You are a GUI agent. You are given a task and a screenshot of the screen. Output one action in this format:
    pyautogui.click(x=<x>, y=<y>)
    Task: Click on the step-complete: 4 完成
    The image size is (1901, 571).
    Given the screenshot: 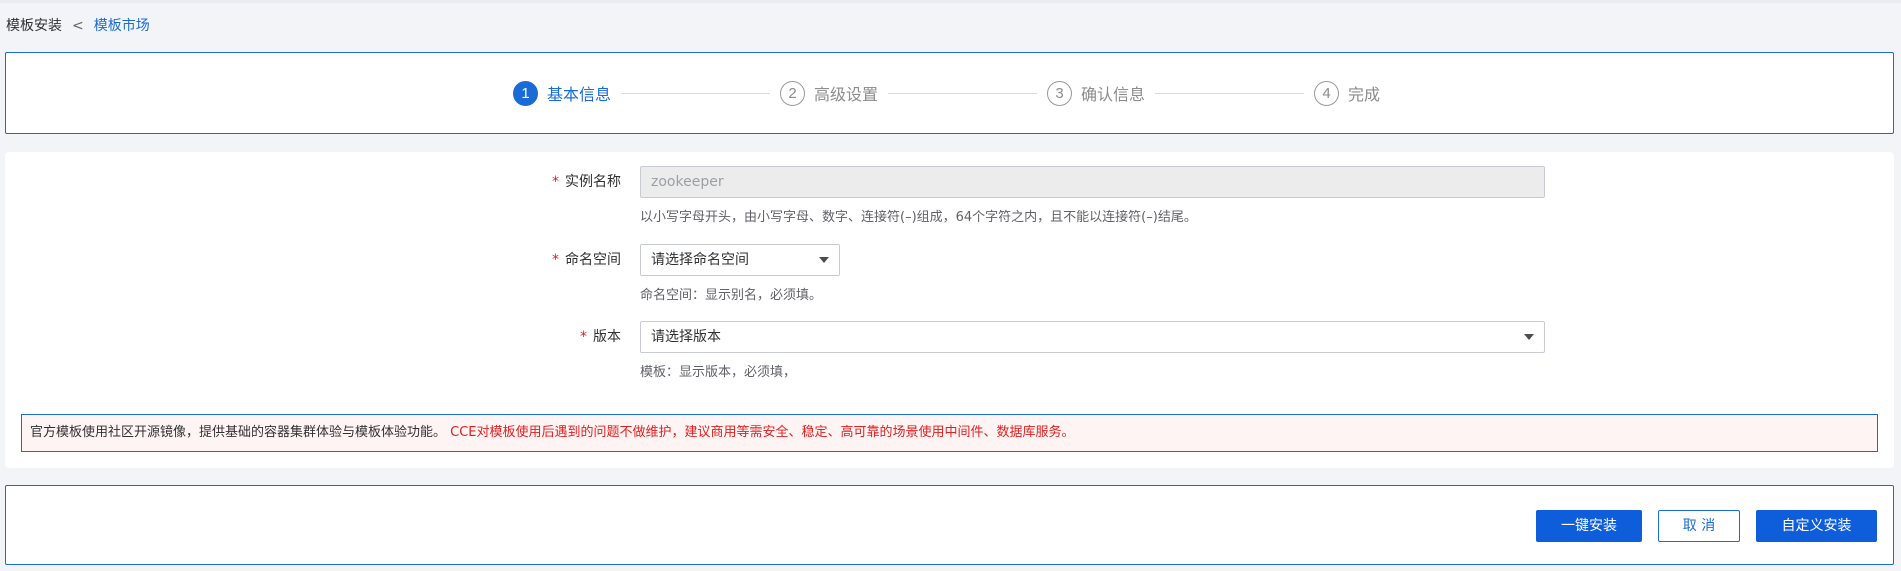 What is the action you would take?
    pyautogui.click(x=1347, y=93)
    